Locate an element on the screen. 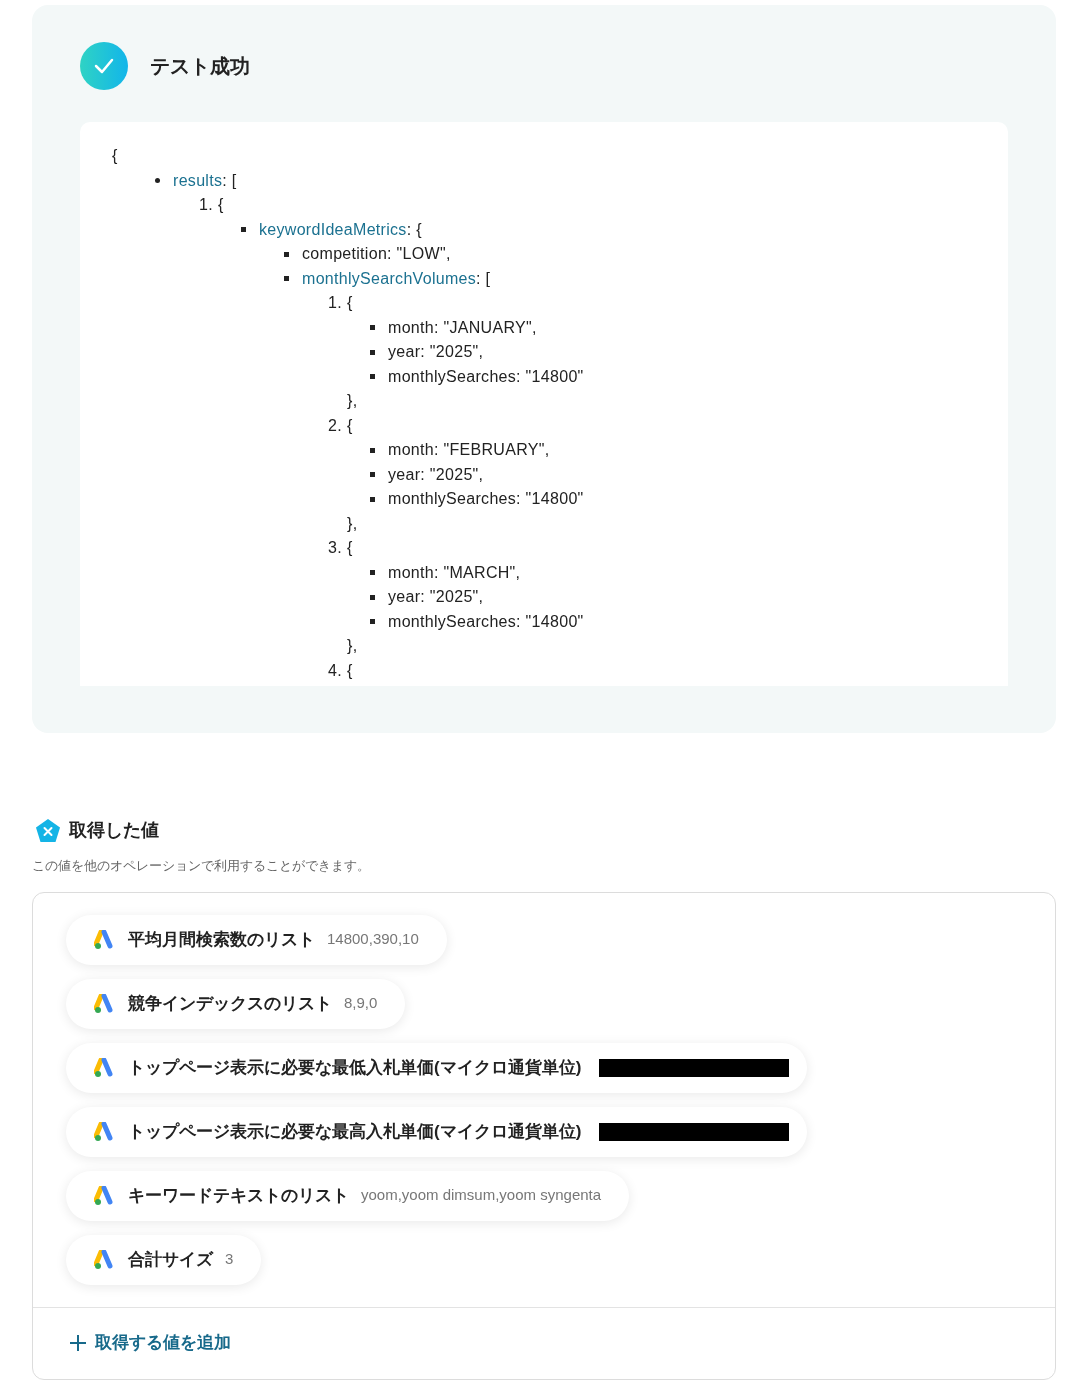 This screenshot has height=1400, width=1066. json-line: keywordIdeaMetrics: { is located at coordinates (340, 229).